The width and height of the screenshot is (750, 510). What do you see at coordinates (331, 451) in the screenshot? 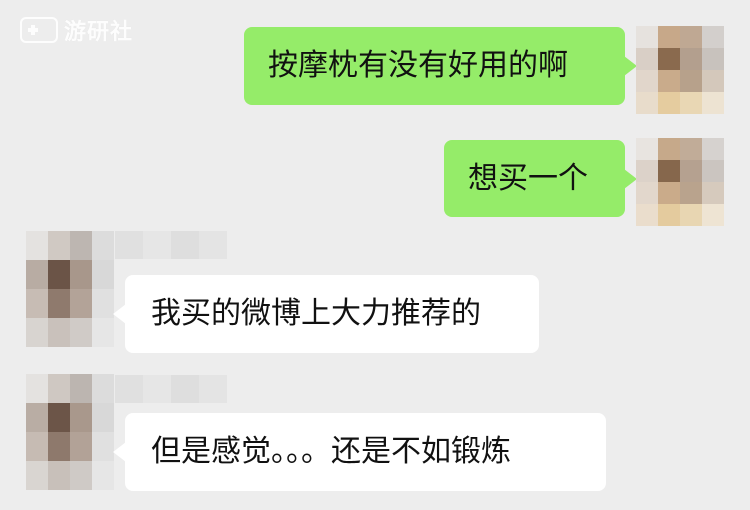
I see `message-text: 但是感觉。。。还是不如锻炼` at bounding box center [331, 451].